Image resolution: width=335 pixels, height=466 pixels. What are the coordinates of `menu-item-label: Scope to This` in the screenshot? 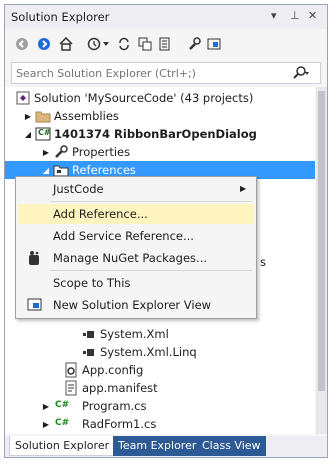 It's located at (92, 283).